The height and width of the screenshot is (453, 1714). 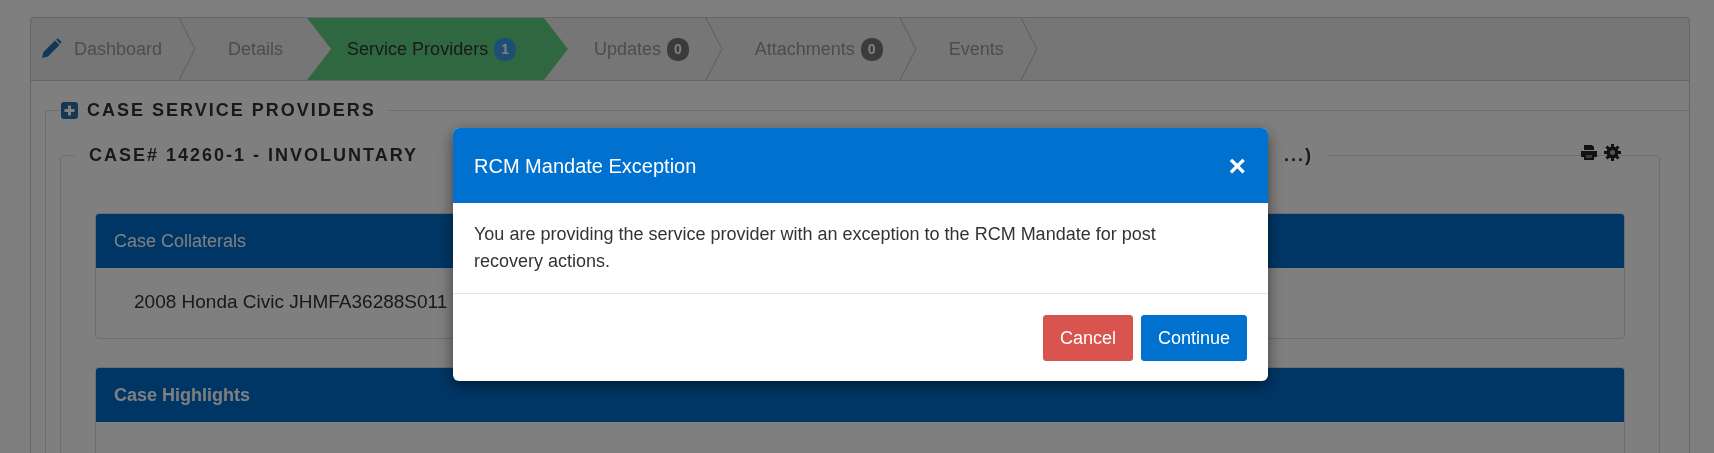 What do you see at coordinates (291, 301) in the screenshot?
I see `collateral-text: 2008 Honda Civic JHMFA36288S011` at bounding box center [291, 301].